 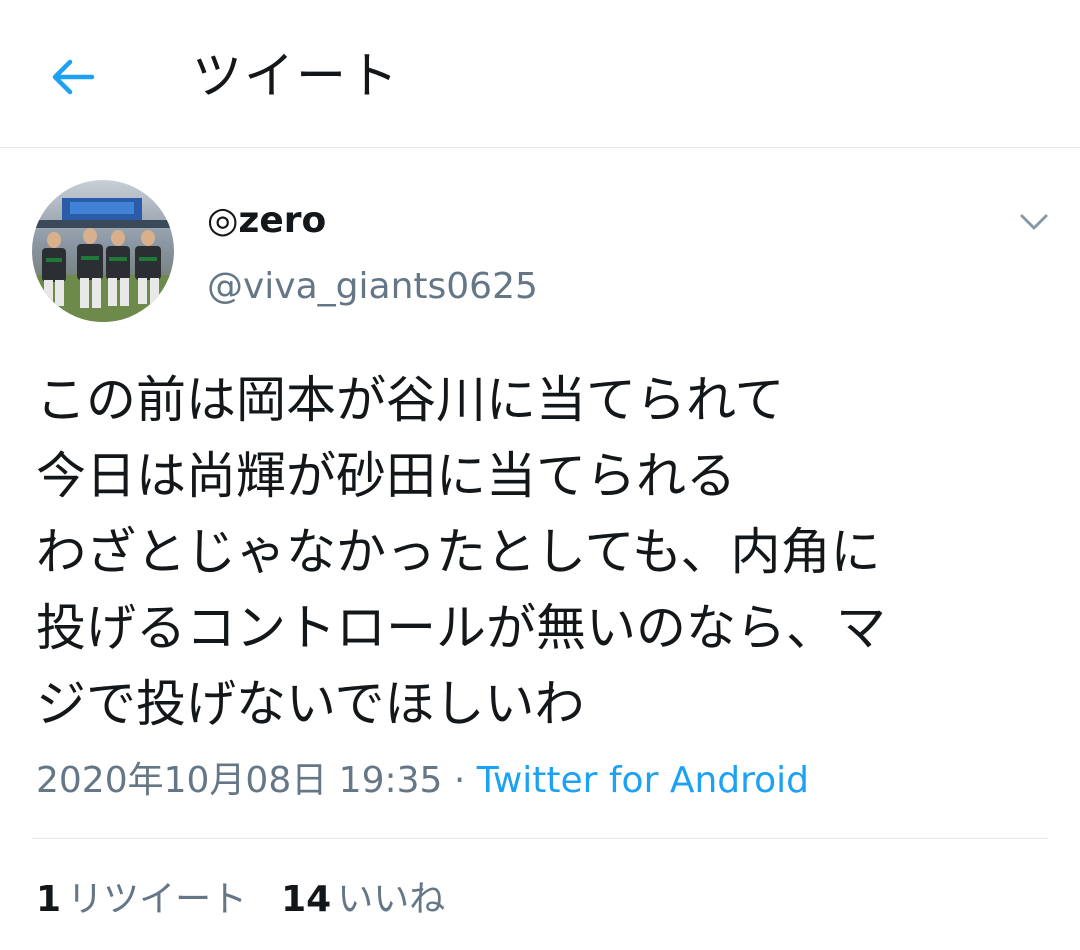 What do you see at coordinates (643, 780) in the screenshot?
I see `source-link: Twitter for Android` at bounding box center [643, 780].